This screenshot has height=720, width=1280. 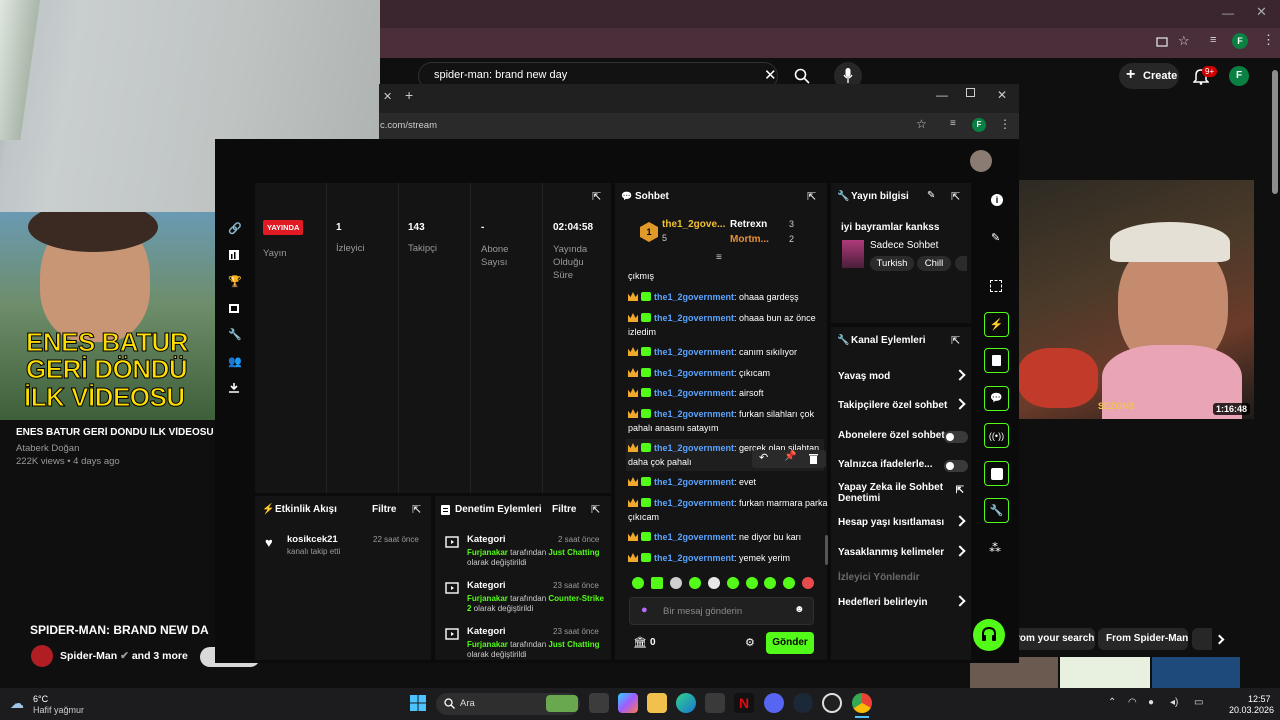 What do you see at coordinates (1184, 41) in the screenshot?
I see `bookmark-star-icon: ☆` at bounding box center [1184, 41].